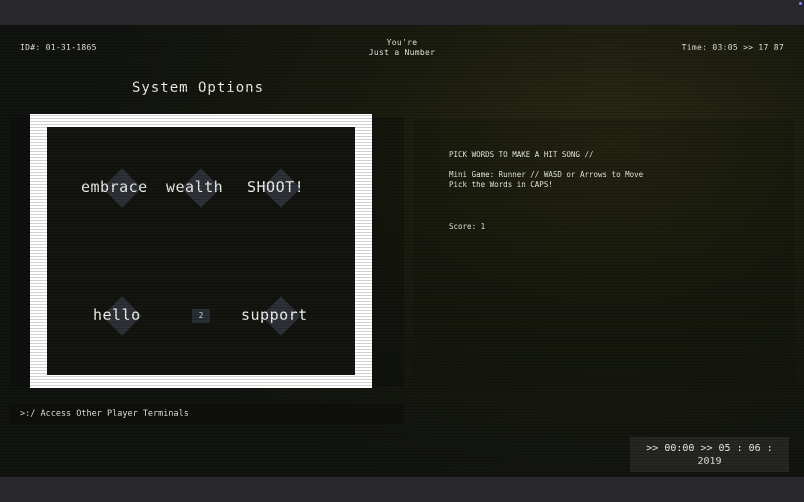  What do you see at coordinates (709, 461) in the screenshot?
I see `clock-line2: 2019` at bounding box center [709, 461].